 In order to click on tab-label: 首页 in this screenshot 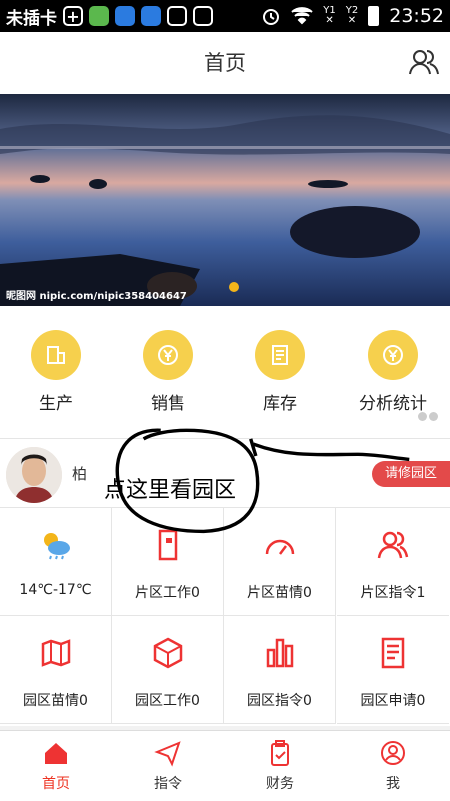, I will do `click(56, 784)`.